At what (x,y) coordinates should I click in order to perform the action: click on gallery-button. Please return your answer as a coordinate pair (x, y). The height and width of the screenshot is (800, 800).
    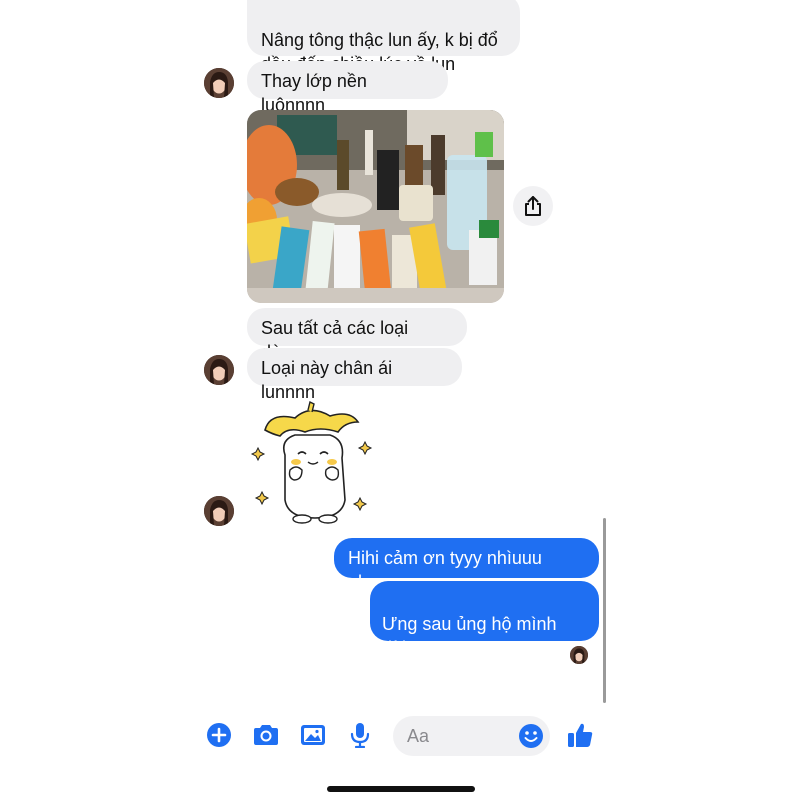
    Looking at the image, I should click on (313, 735).